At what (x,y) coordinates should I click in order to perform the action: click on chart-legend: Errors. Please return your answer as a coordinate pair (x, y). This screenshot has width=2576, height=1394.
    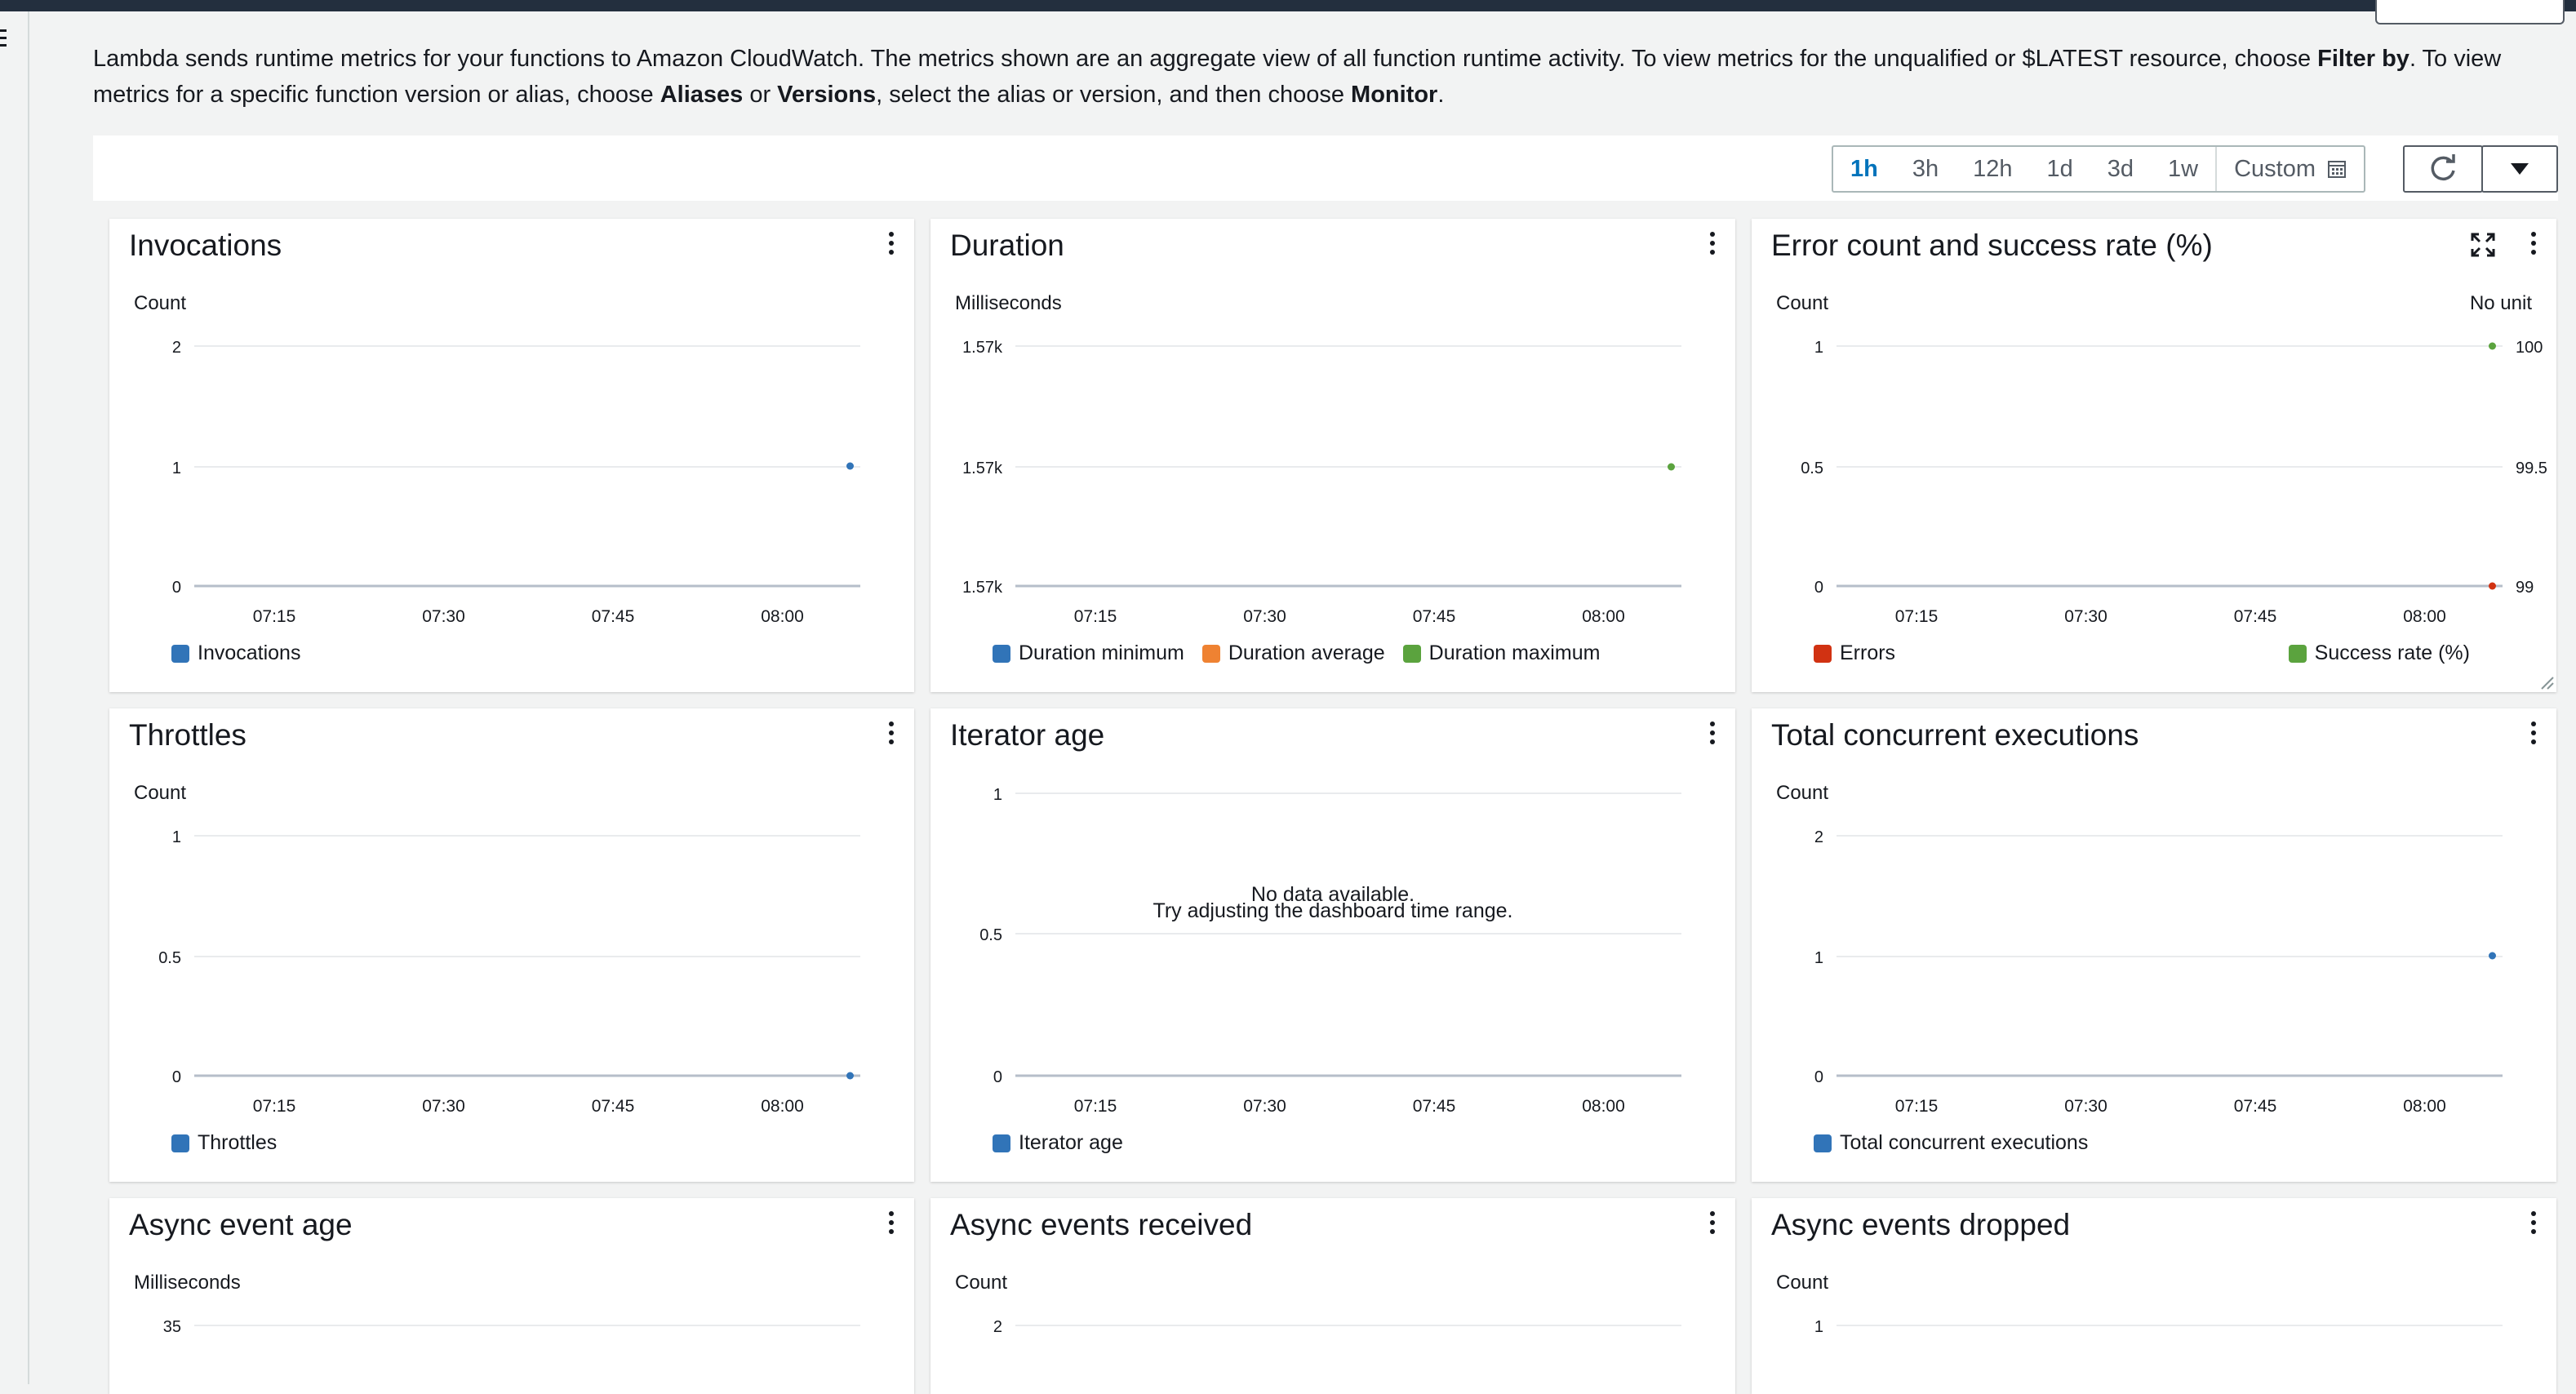
    Looking at the image, I should click on (1854, 653).